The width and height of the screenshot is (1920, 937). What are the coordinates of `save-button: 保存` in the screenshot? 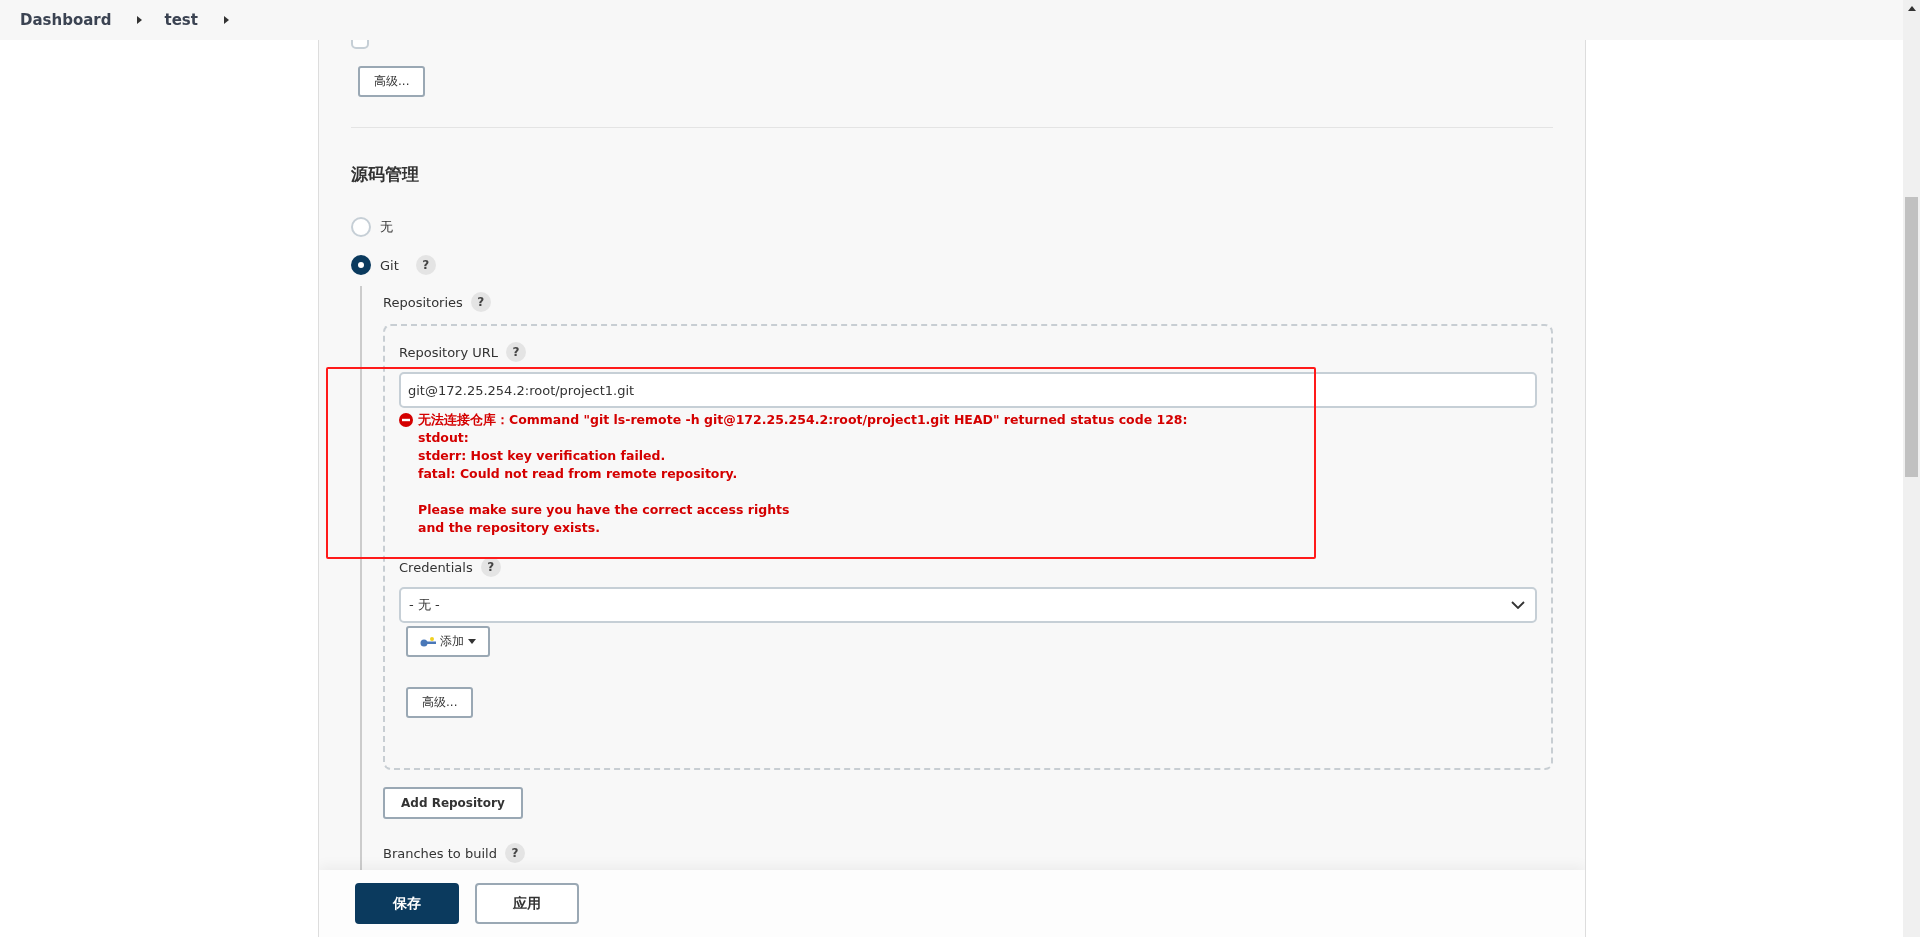 It's located at (407, 903).